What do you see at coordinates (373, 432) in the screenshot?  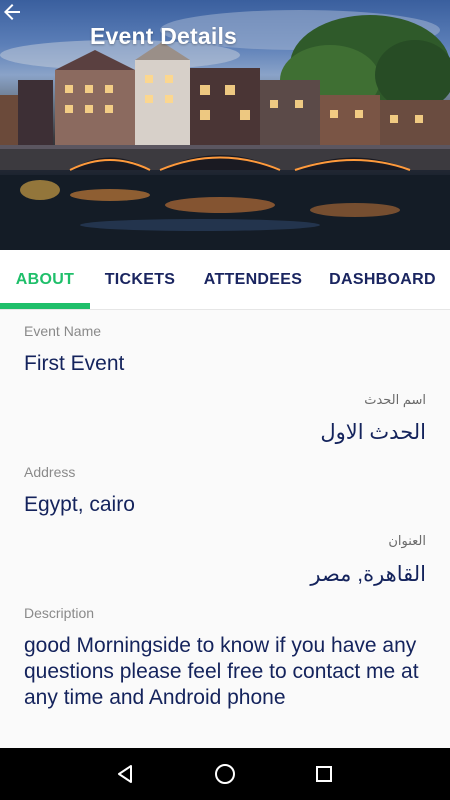 I see `event-name-ar-value: الحدث الاول` at bounding box center [373, 432].